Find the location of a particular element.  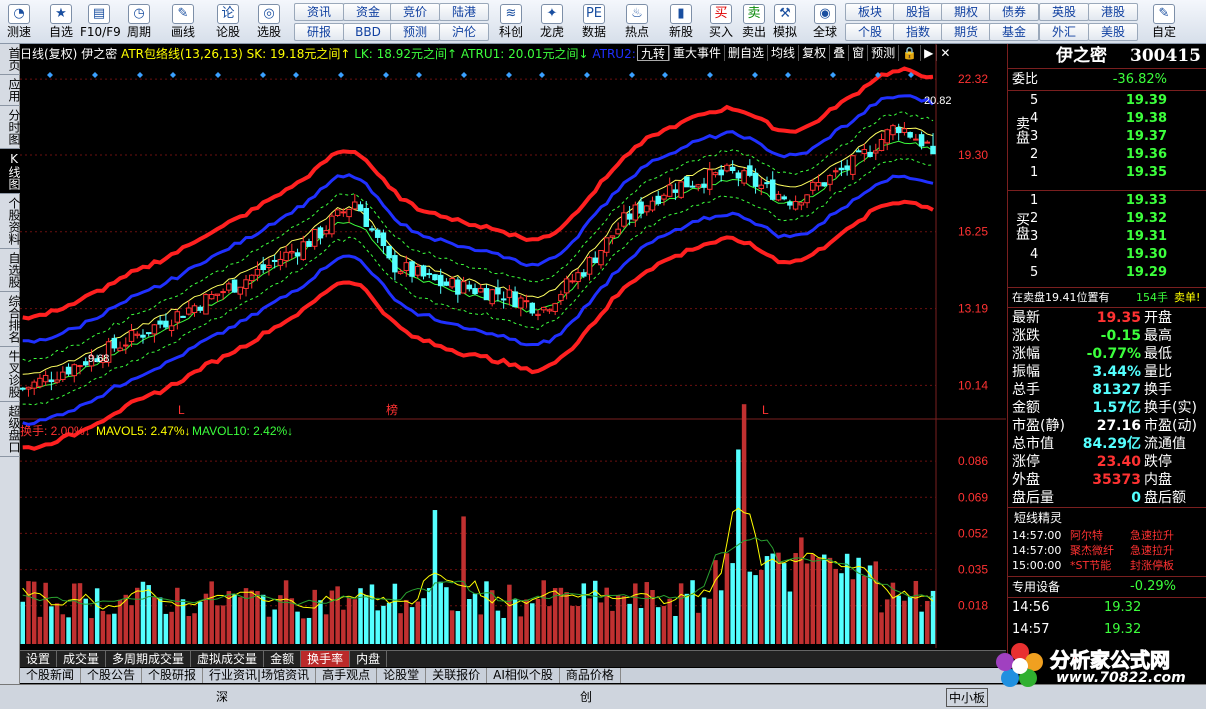

toolbar-button-1: ★ 自选 is located at coordinates (61, 22).